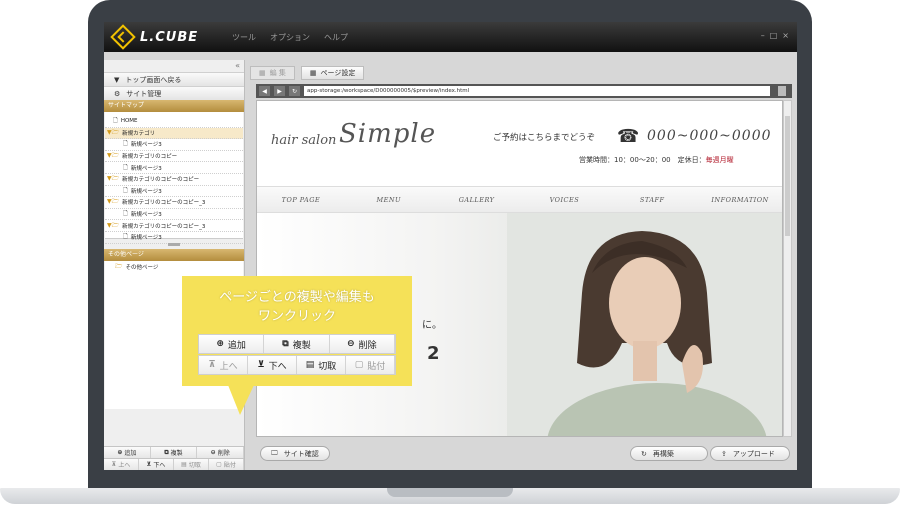 This screenshot has height=519, width=900. I want to click on tree-item: ▼🗁 新規カテゴリのコピーのコピー, so click(174, 180).